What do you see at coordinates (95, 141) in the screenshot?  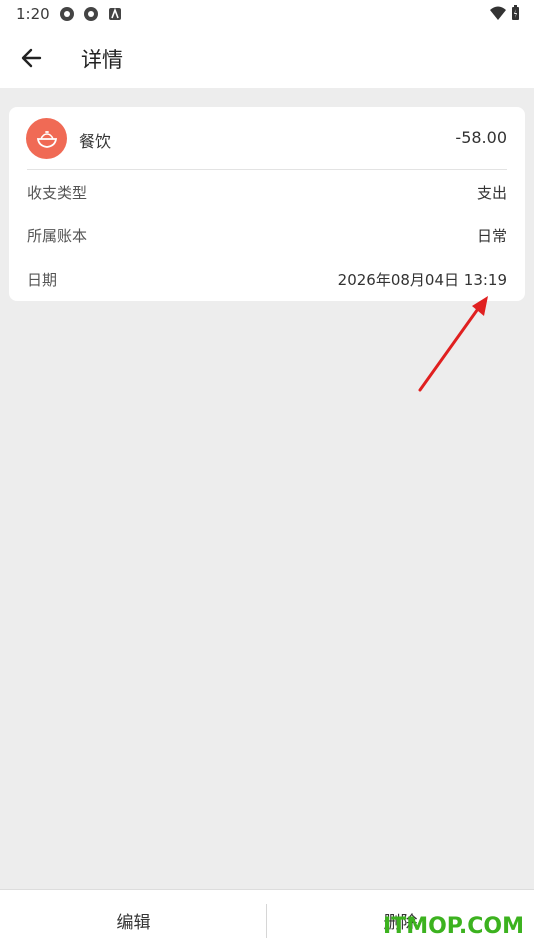 I see `category-name: 餐饮` at bounding box center [95, 141].